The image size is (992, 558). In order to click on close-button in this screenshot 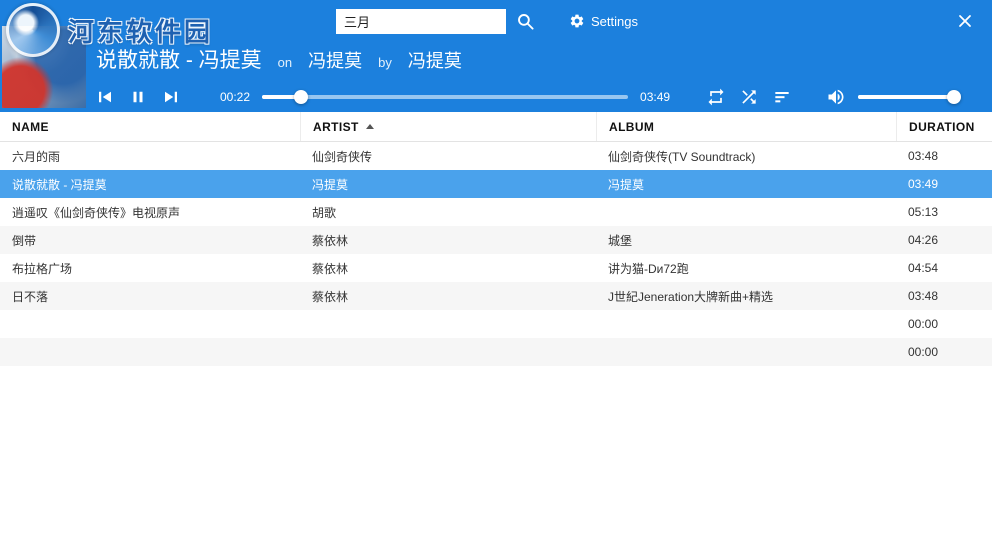, I will do `click(965, 21)`.